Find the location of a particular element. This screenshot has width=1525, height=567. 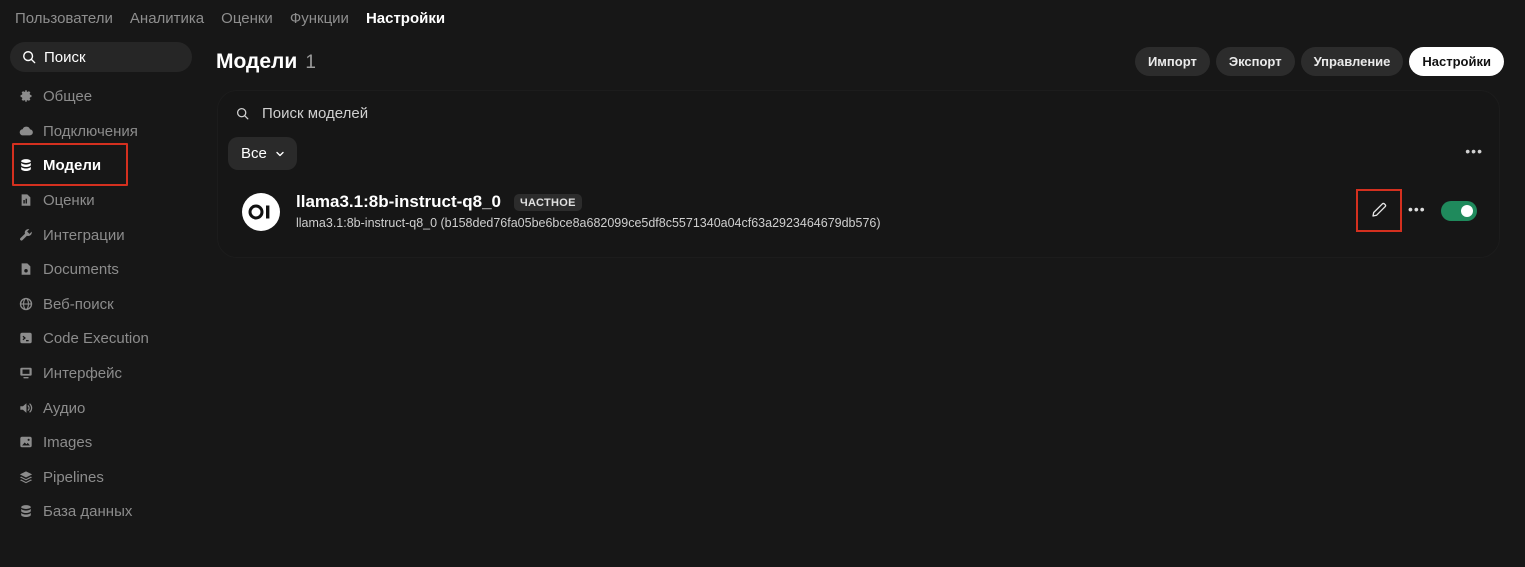

sidebar-item-label: Documents is located at coordinates (81, 269).